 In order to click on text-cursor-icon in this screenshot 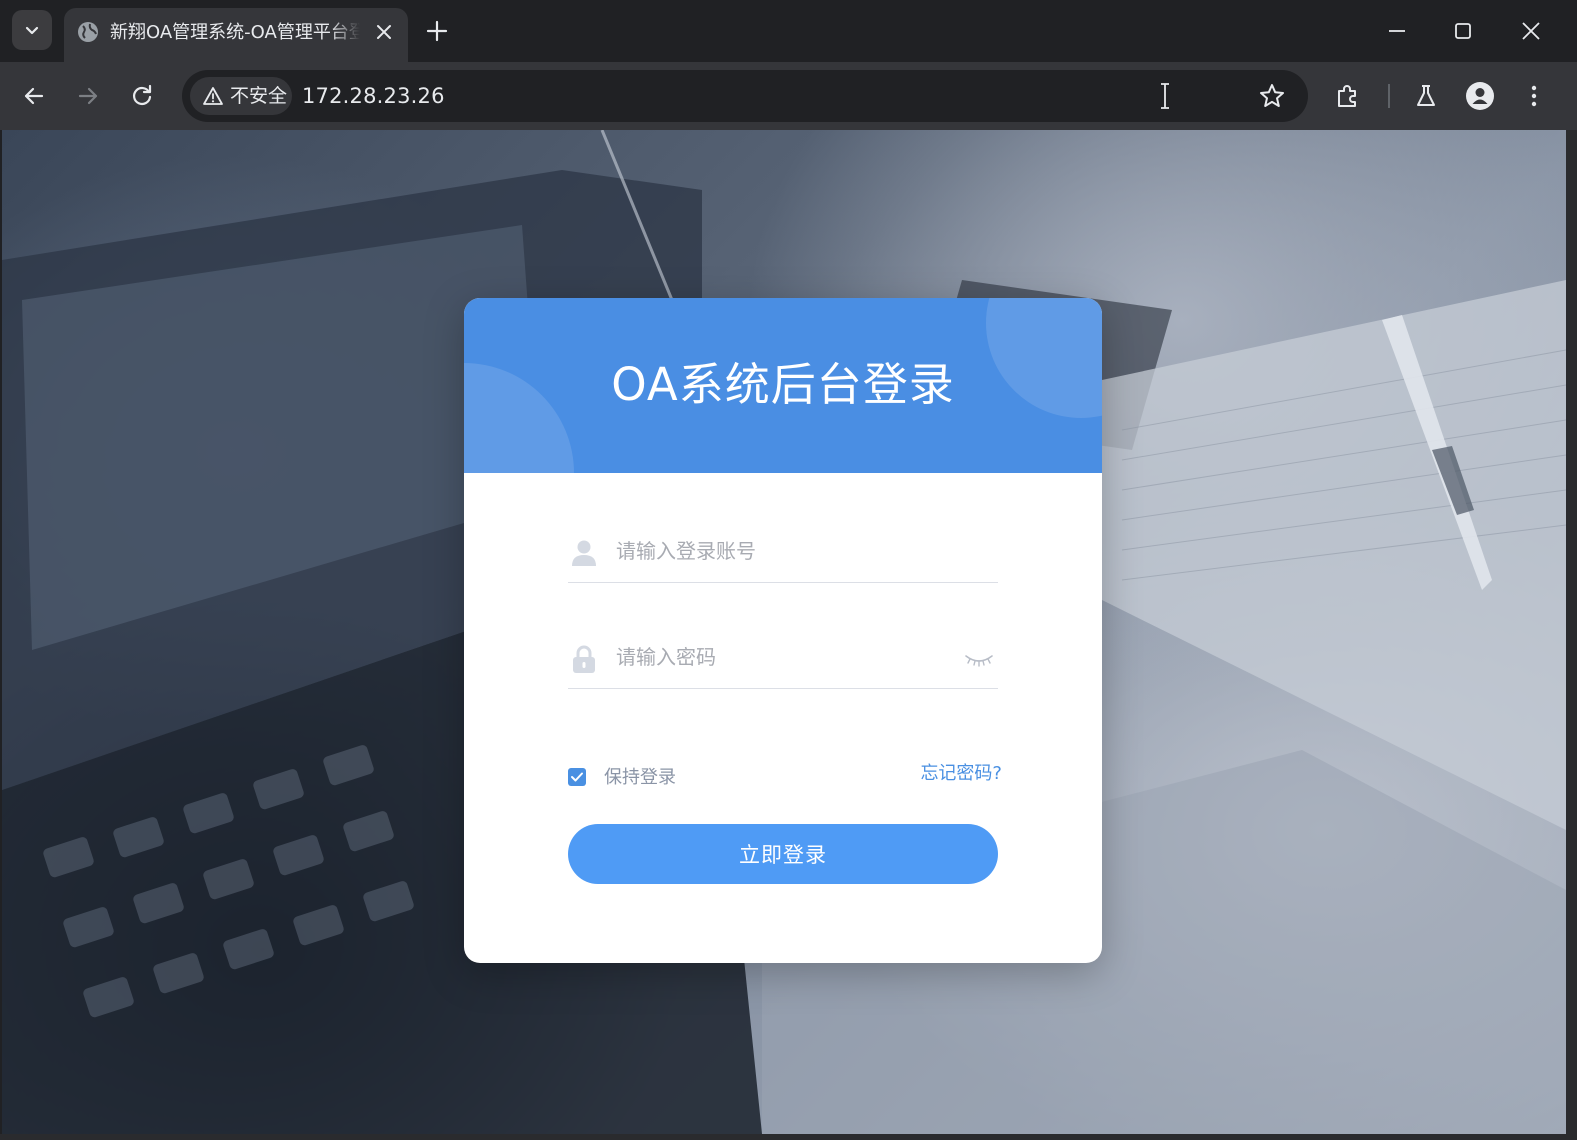, I will do `click(1165, 96)`.